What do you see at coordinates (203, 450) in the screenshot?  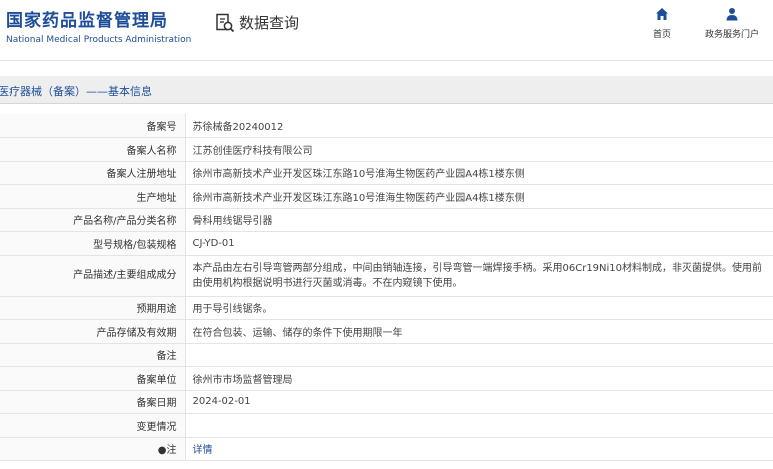 I see `details-link: 详情` at bounding box center [203, 450].